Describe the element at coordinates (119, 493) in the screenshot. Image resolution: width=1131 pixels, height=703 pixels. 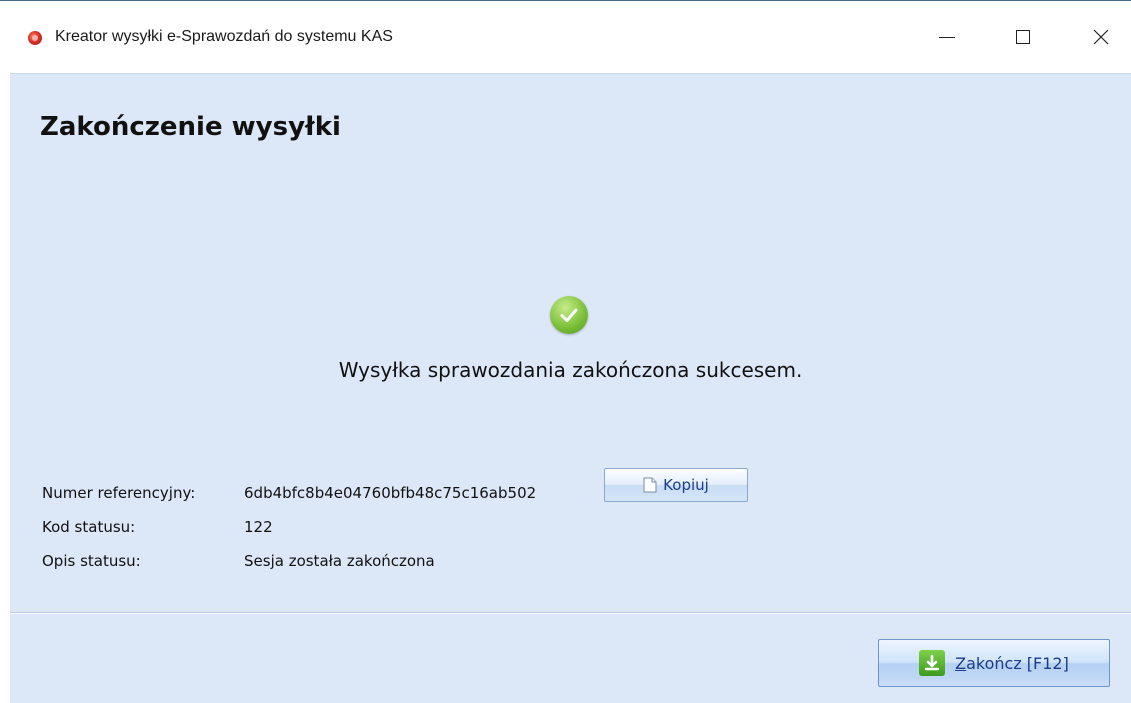
I see `reference-number-label: Numer referencyjny:` at that location.